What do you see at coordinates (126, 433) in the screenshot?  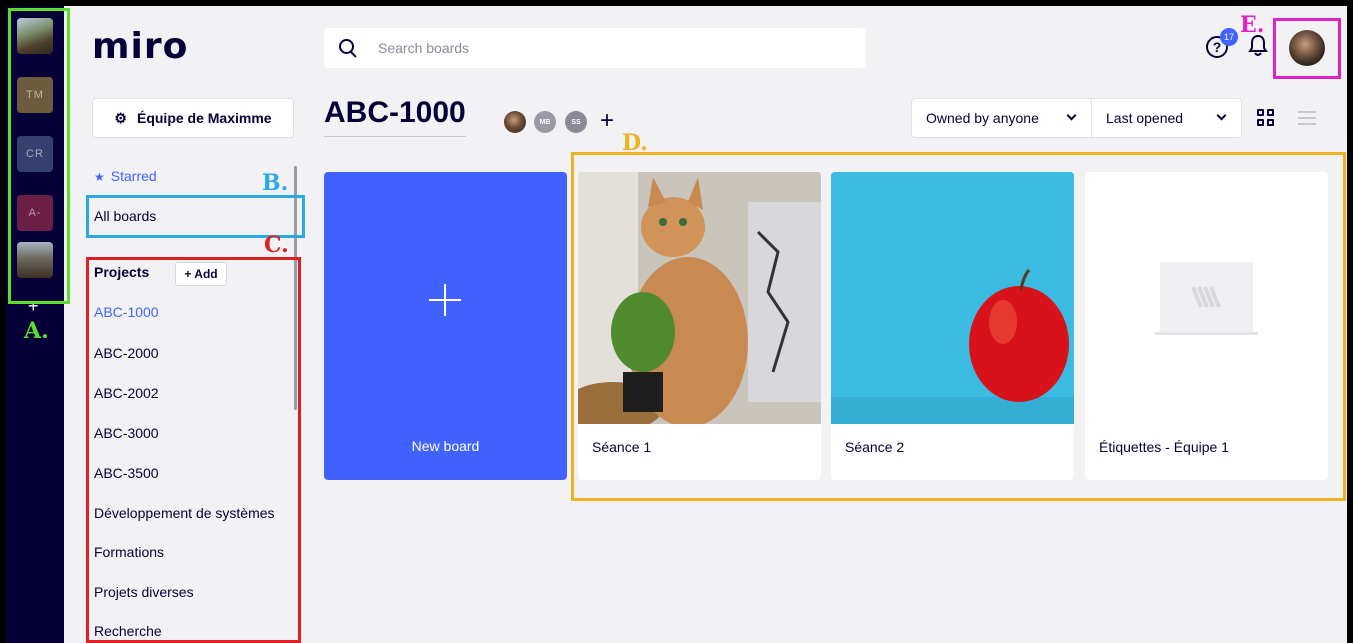 I see `sidebar-project-item: ABC-3000` at bounding box center [126, 433].